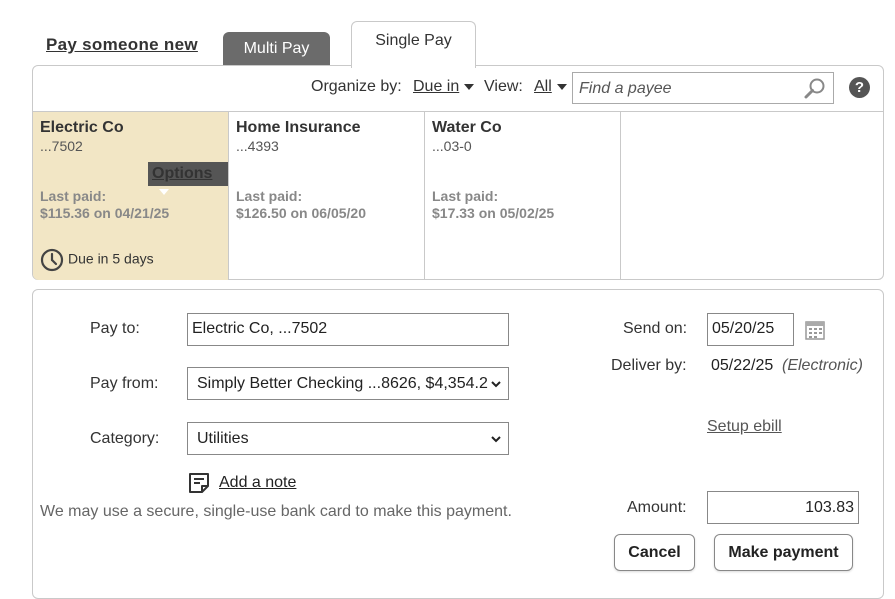  I want to click on help-icon: ?, so click(859, 87).